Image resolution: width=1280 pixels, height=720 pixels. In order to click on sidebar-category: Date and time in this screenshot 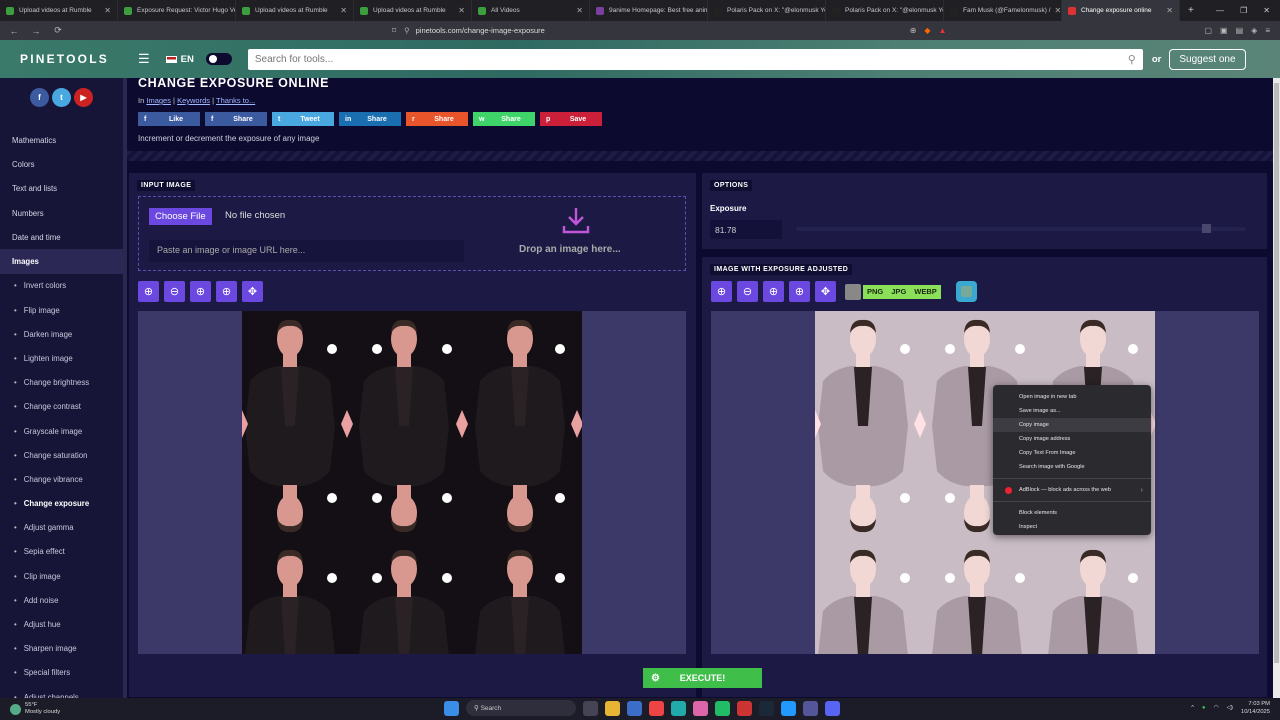, I will do `click(61, 237)`.